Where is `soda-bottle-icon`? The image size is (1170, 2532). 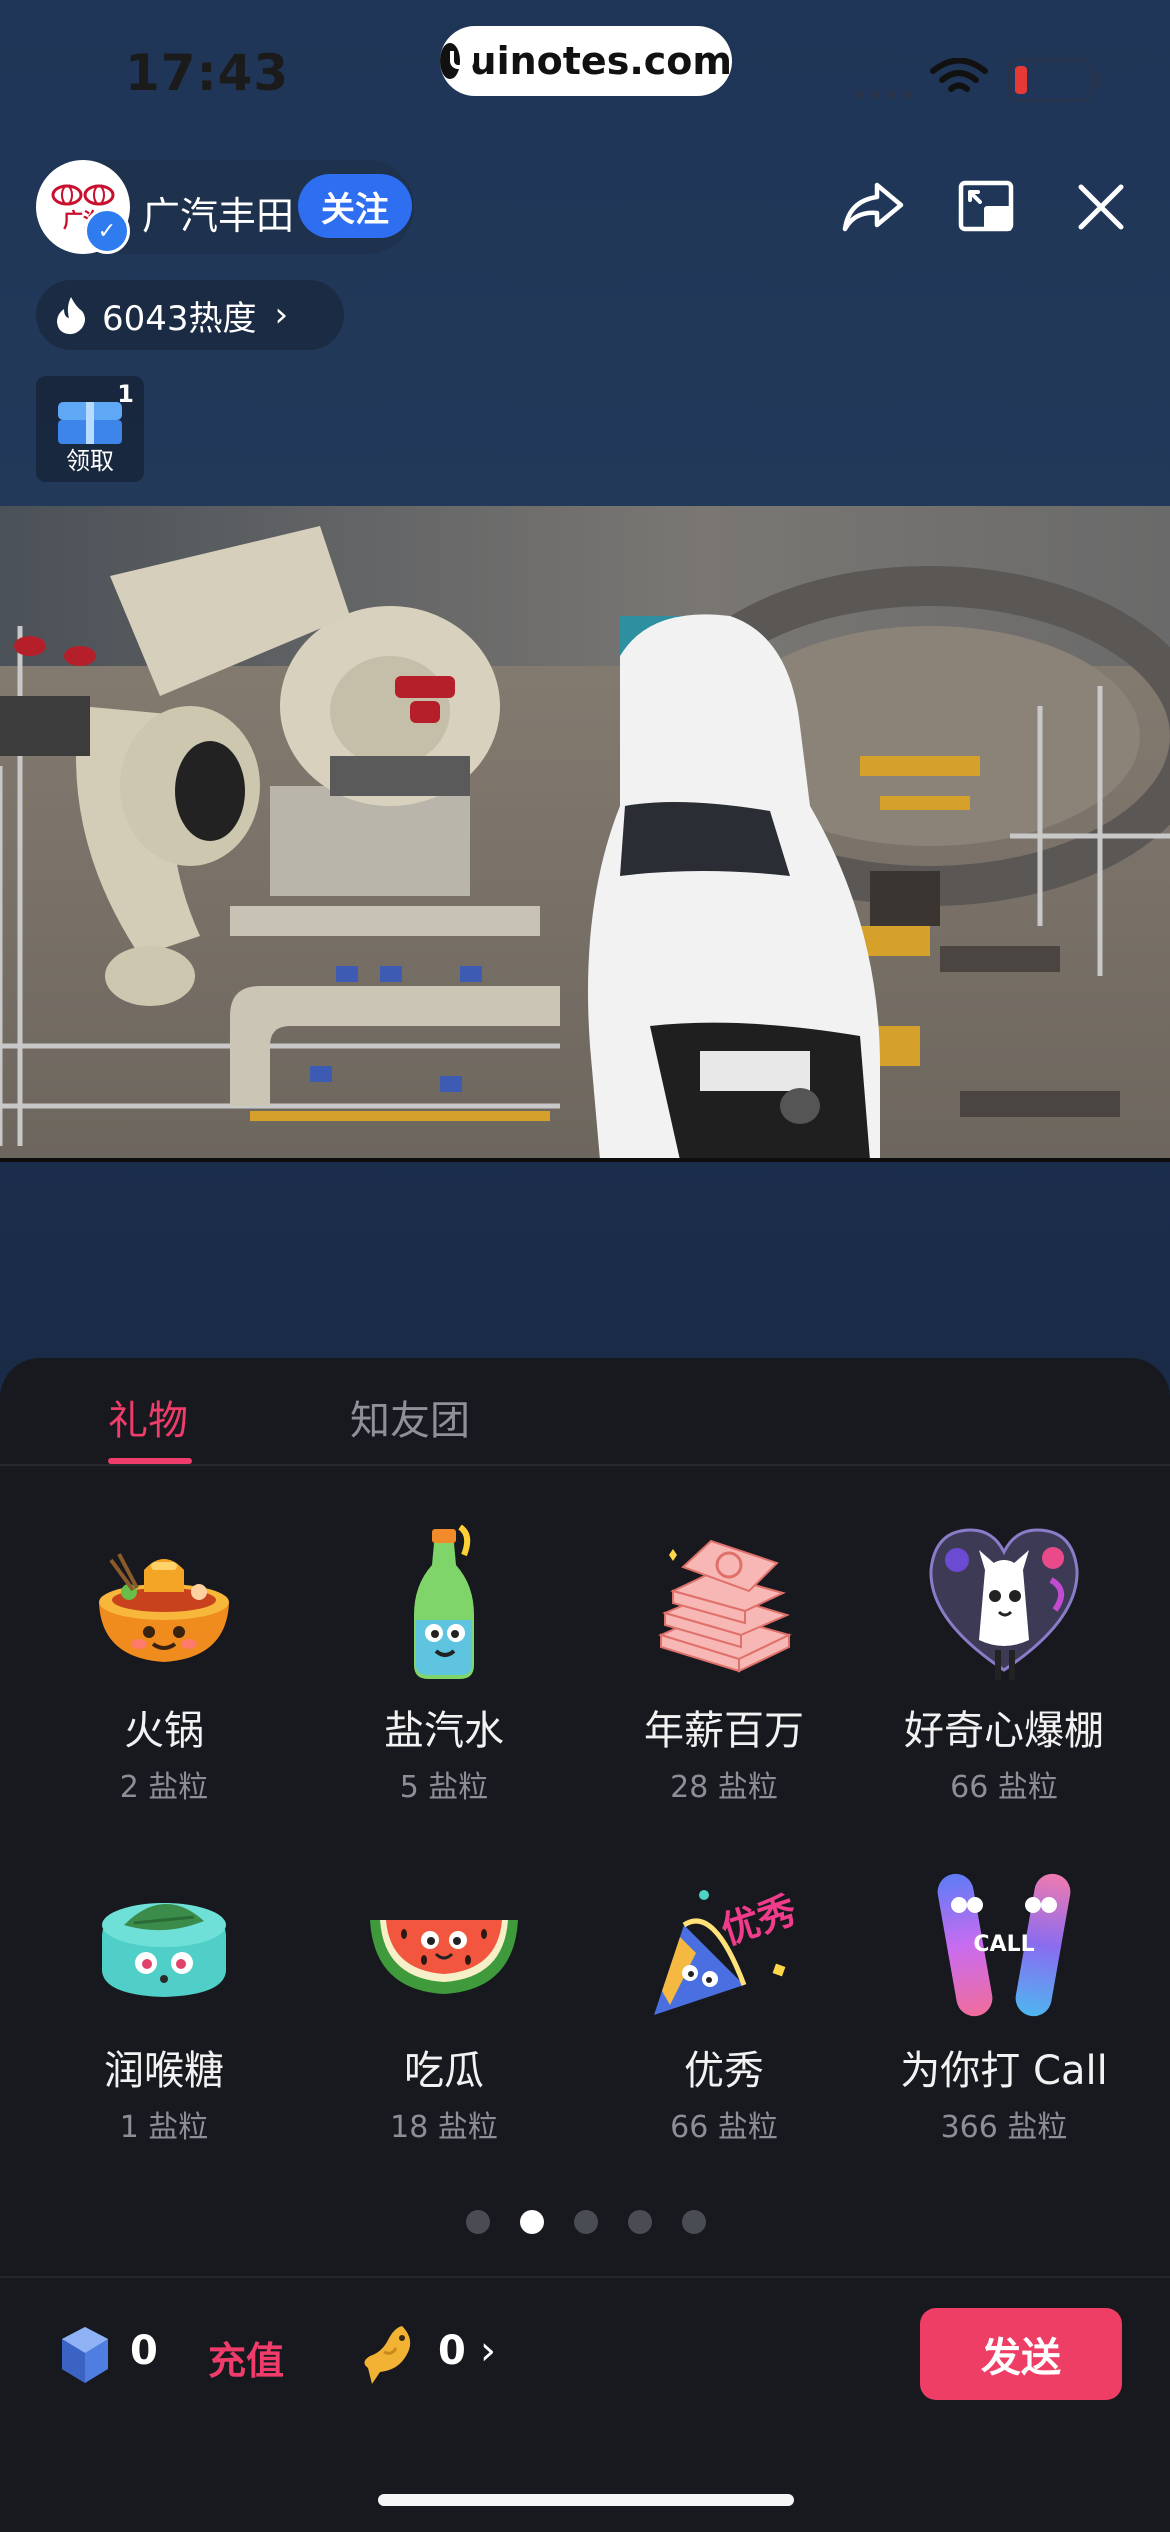
soda-bottle-icon is located at coordinates (444, 1602).